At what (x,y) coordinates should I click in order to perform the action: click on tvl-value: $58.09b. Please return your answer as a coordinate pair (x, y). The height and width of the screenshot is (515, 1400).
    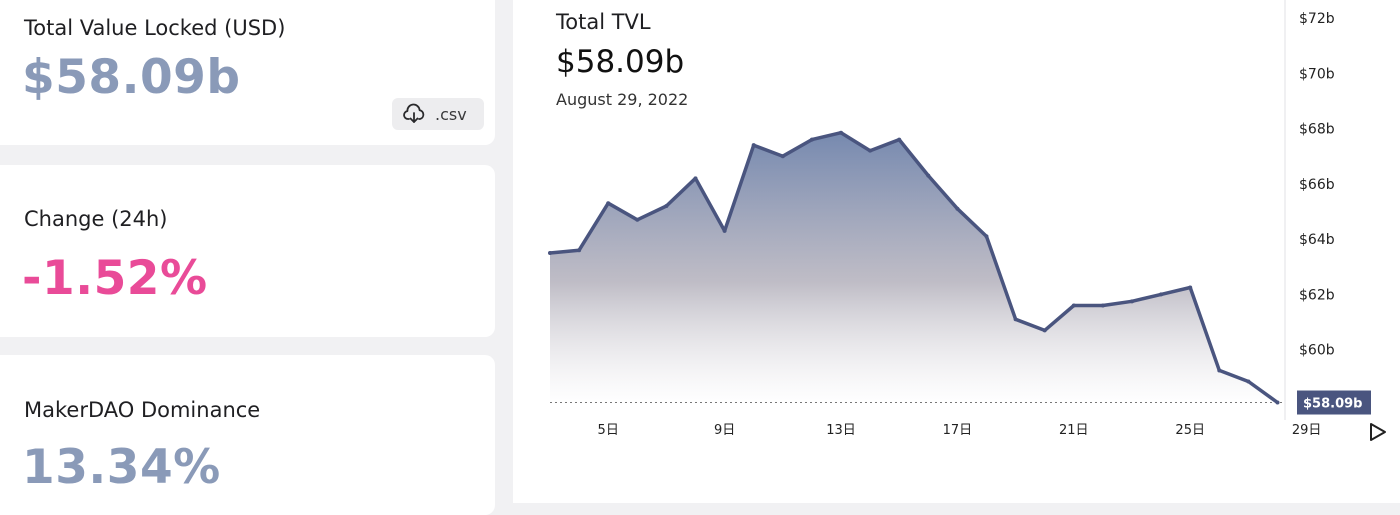
    Looking at the image, I should click on (131, 77).